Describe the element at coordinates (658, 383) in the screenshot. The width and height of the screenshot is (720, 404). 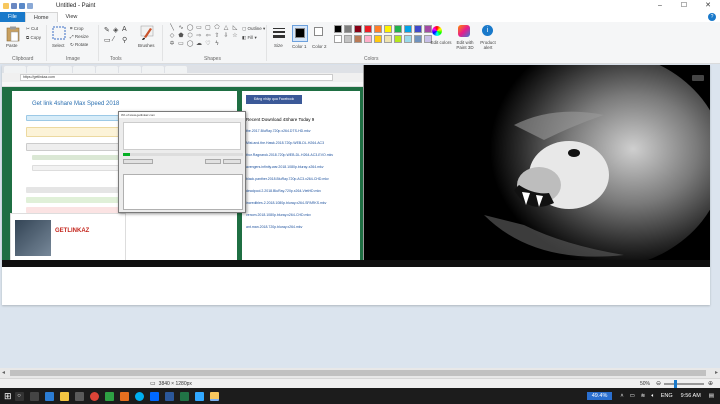
I see `zoom-out-button: ⊖` at that location.